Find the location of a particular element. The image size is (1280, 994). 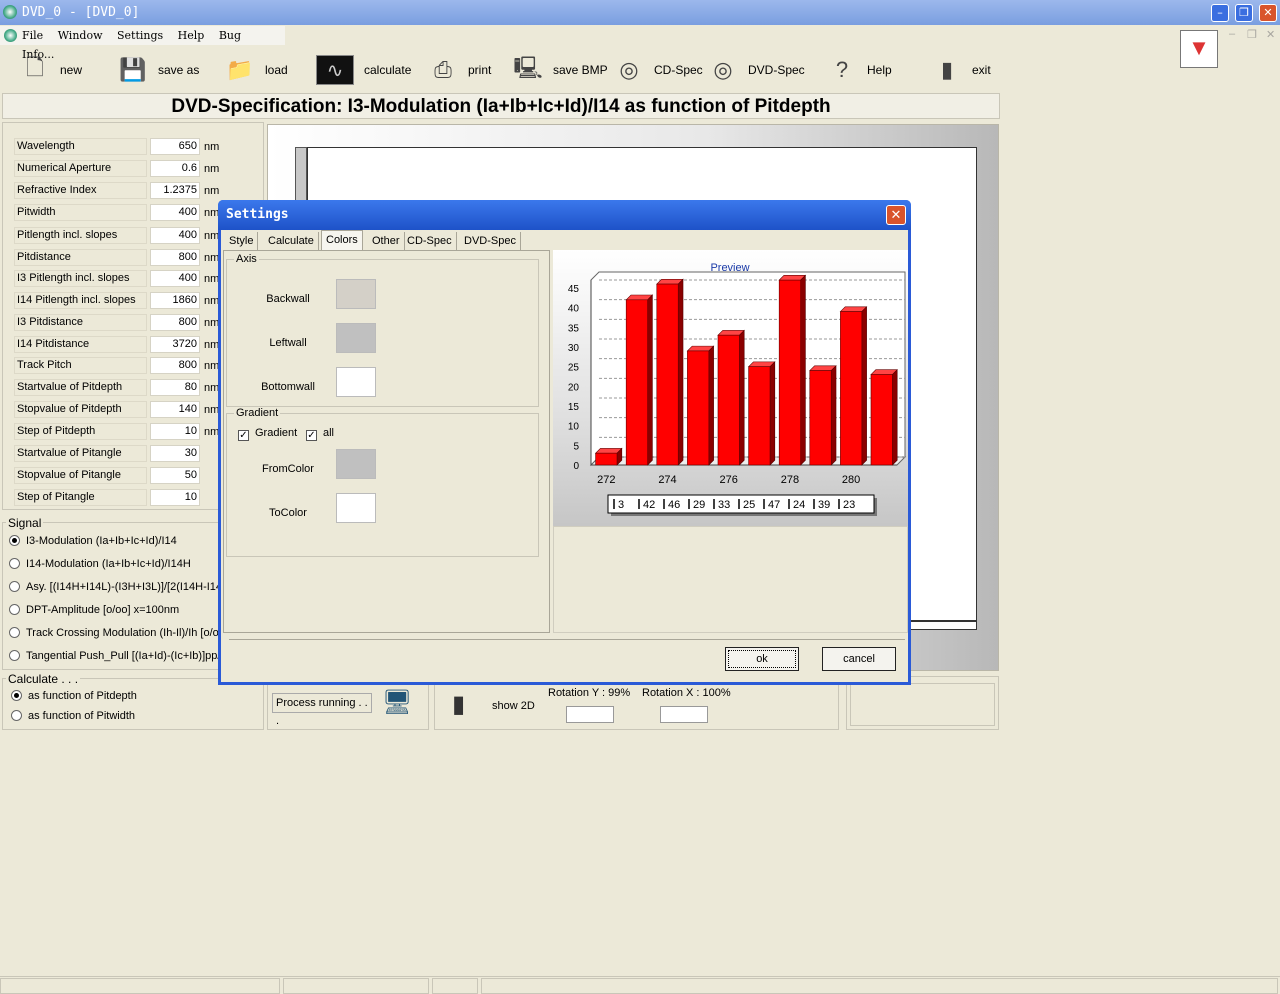

parameter-unit: nm is located at coordinates (212, 345).